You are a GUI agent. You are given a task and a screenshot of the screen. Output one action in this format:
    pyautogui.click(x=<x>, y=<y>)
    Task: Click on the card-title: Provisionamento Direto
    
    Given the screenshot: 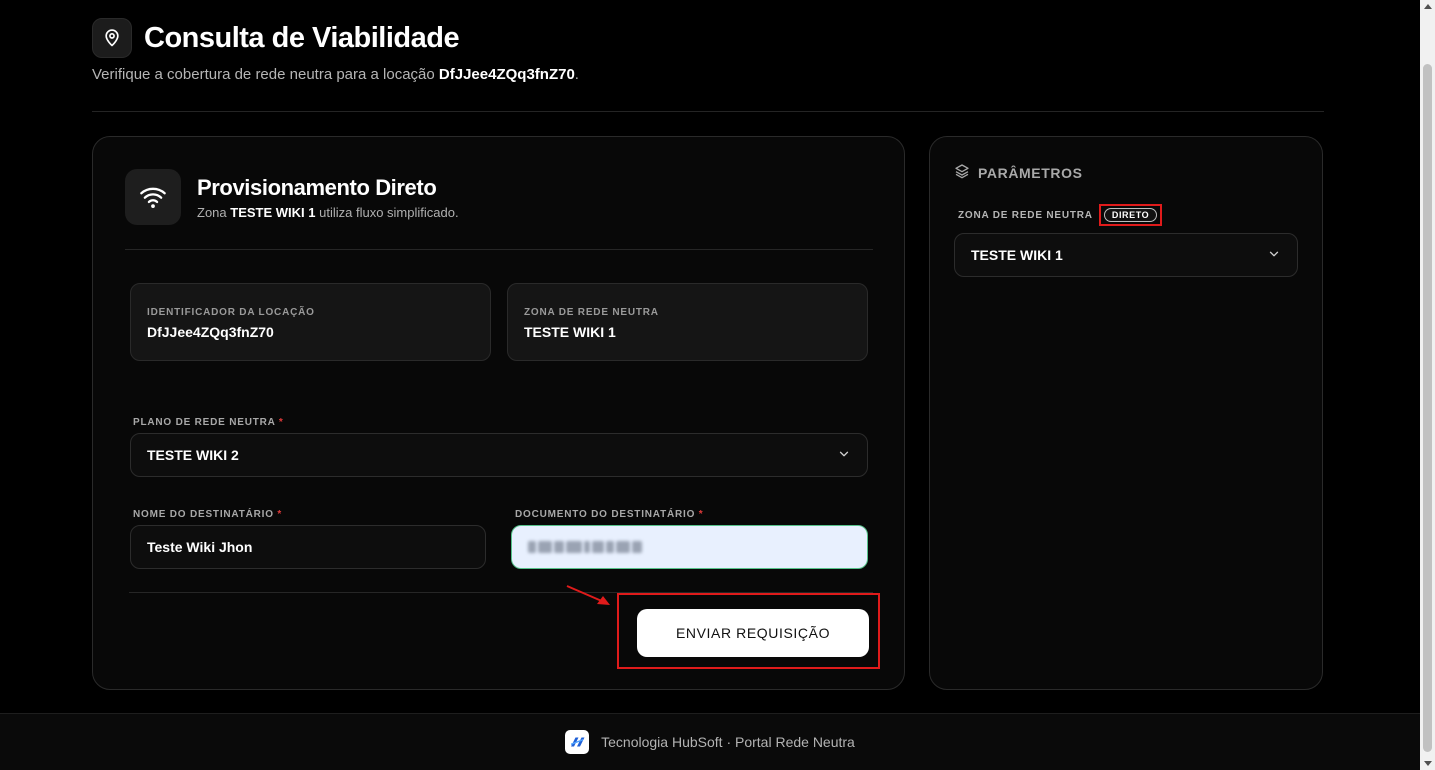 What is the action you would take?
    pyautogui.click(x=317, y=187)
    